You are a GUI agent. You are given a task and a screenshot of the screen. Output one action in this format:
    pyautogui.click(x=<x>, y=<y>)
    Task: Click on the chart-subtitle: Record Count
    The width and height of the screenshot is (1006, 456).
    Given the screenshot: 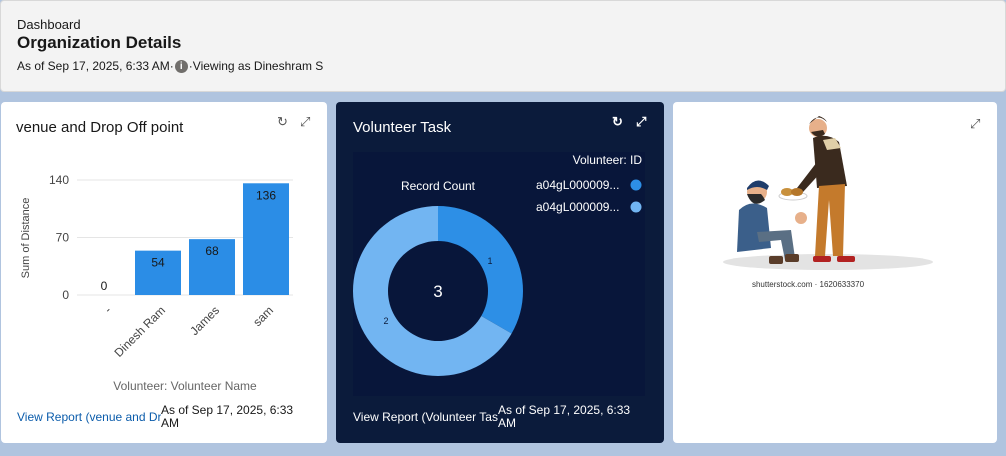 What is the action you would take?
    pyautogui.click(x=438, y=186)
    